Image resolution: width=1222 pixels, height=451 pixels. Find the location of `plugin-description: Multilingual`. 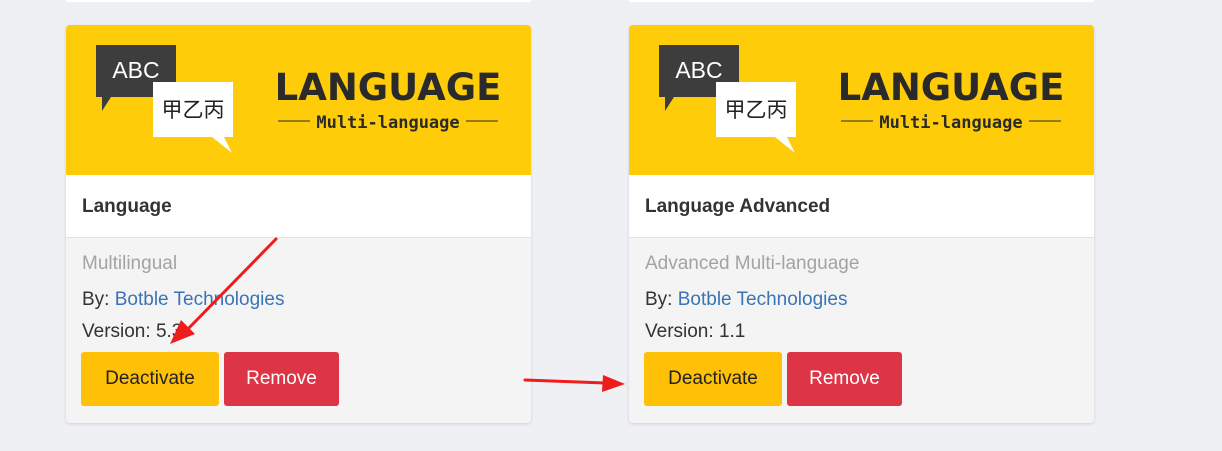

plugin-description: Multilingual is located at coordinates (130, 263).